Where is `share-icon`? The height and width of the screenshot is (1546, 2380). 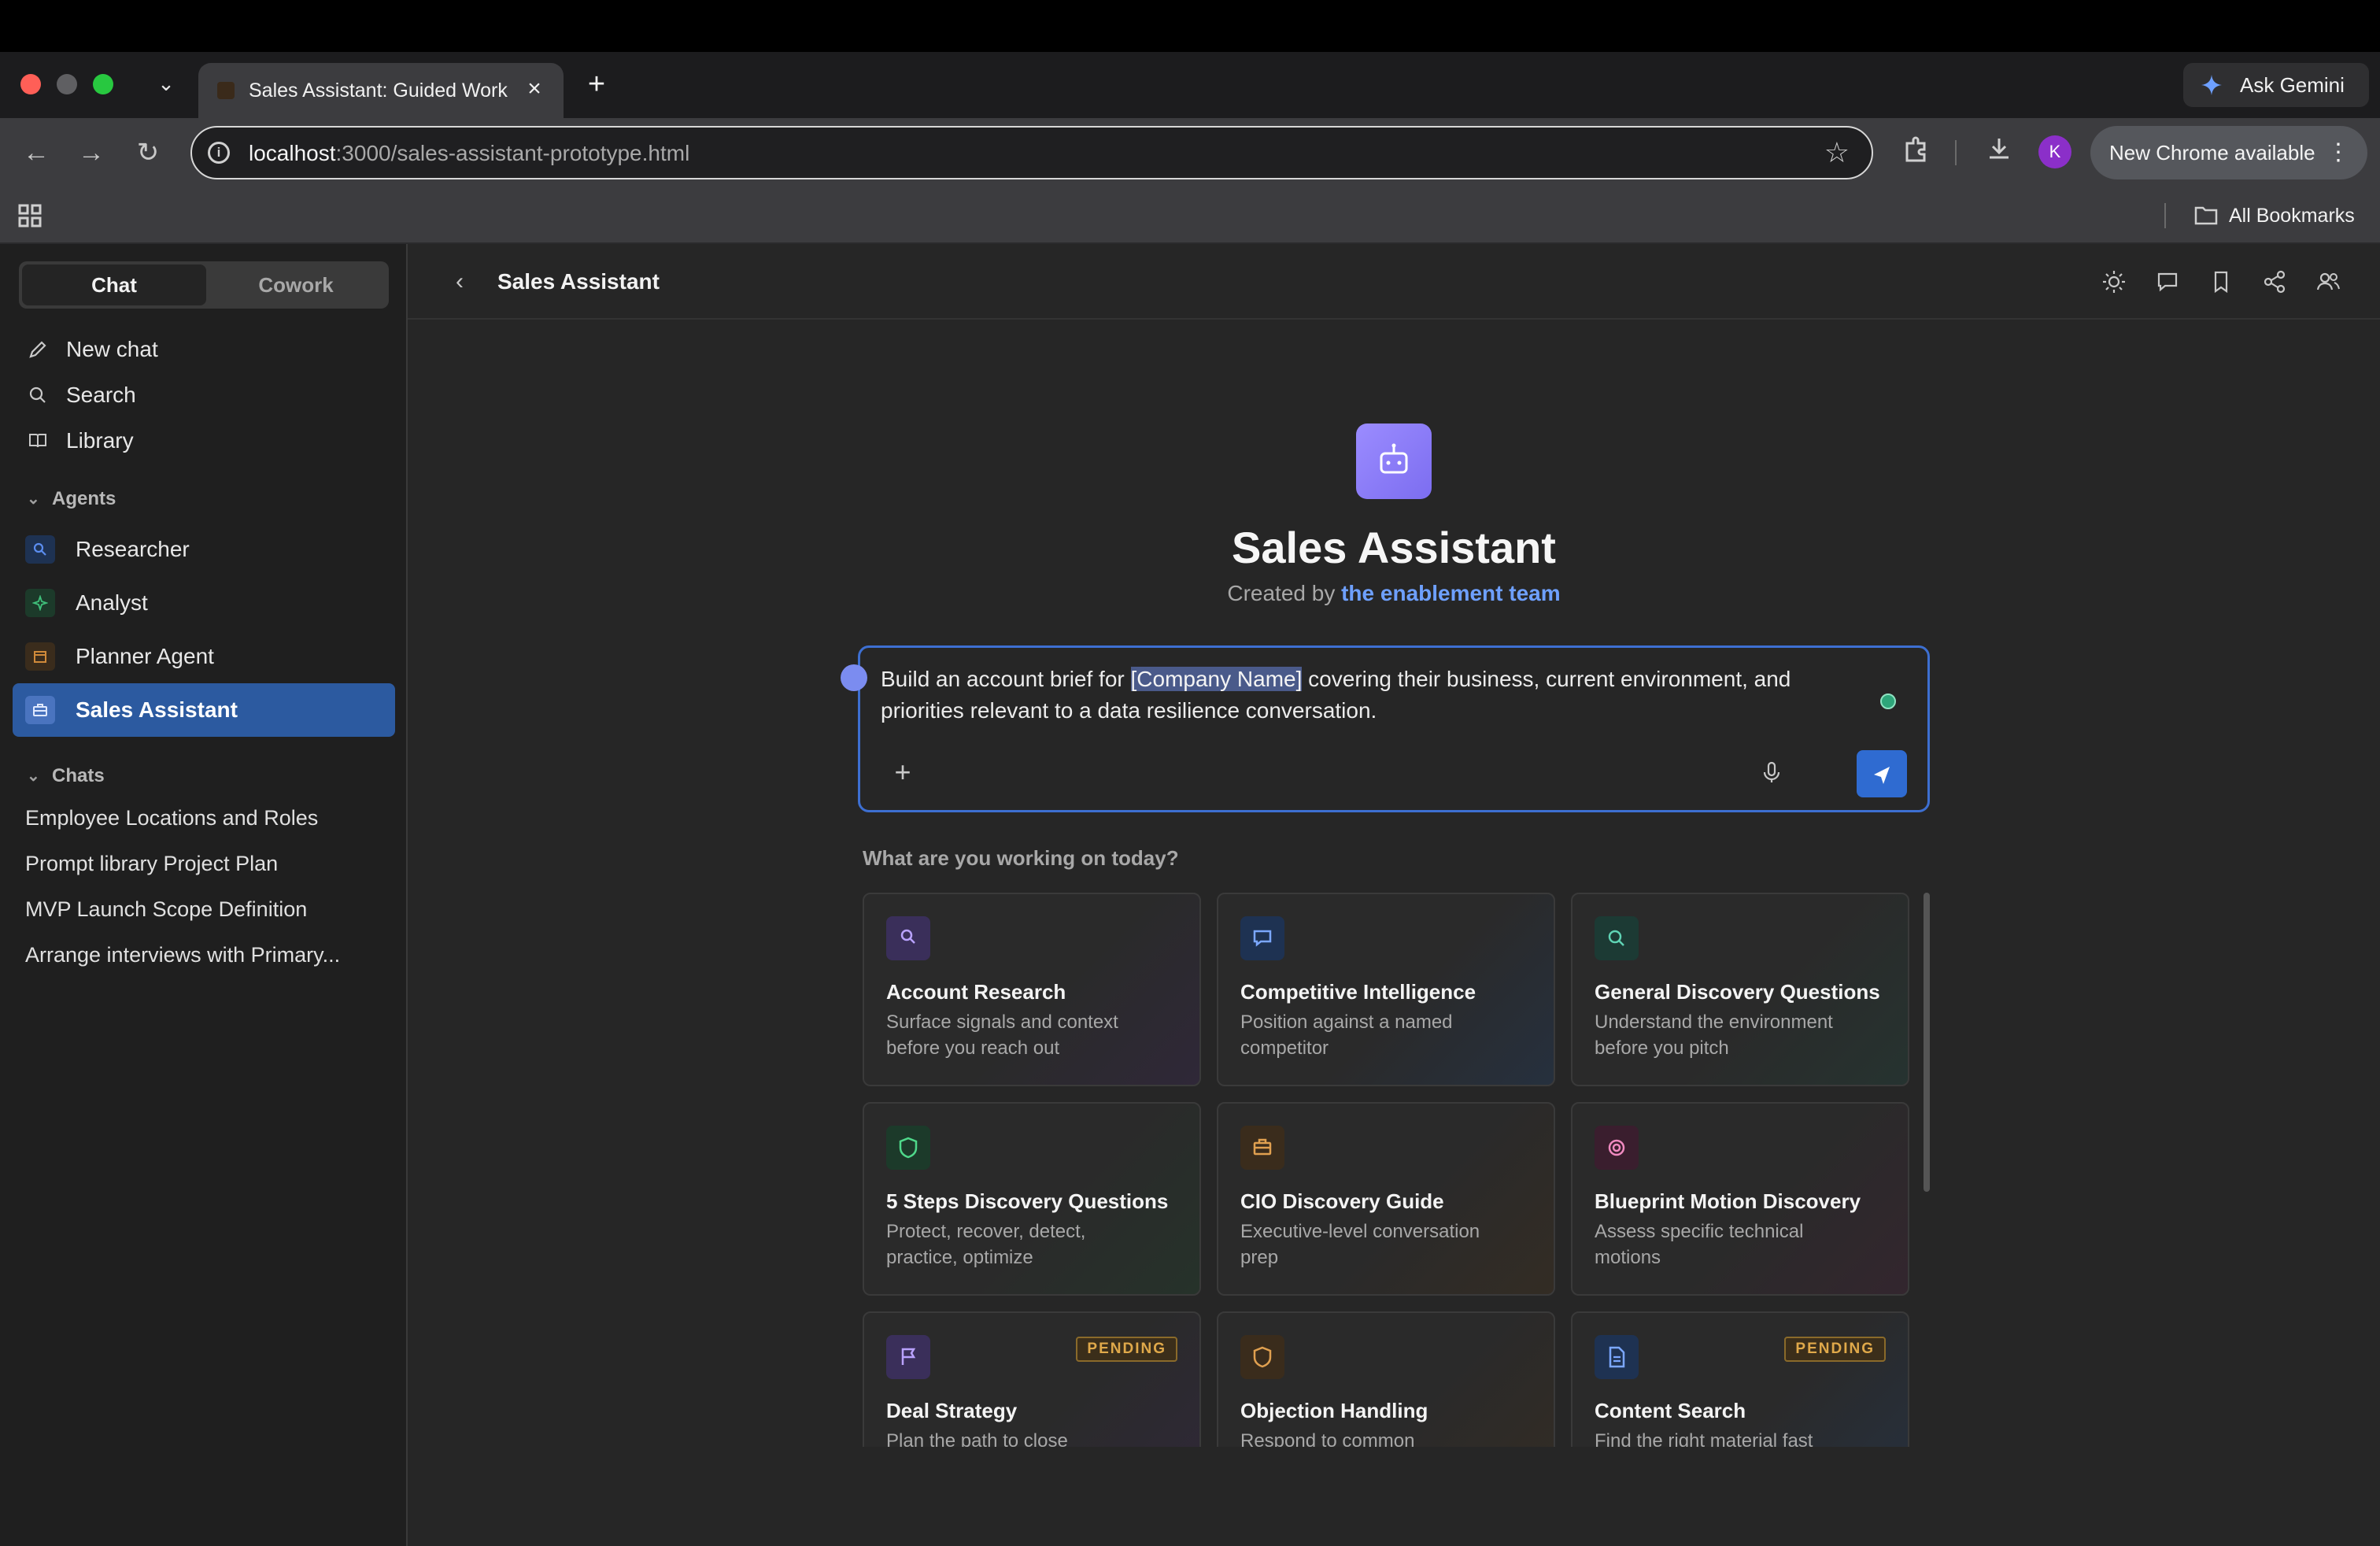 share-icon is located at coordinates (2274, 282).